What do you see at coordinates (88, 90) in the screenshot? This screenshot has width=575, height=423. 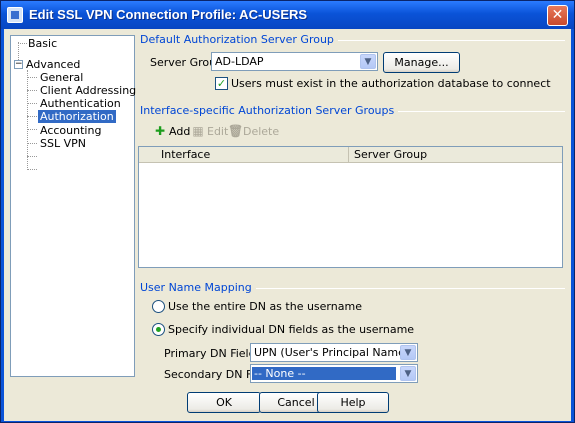 I see `tree-item-client-addressing: Client Addressing` at bounding box center [88, 90].